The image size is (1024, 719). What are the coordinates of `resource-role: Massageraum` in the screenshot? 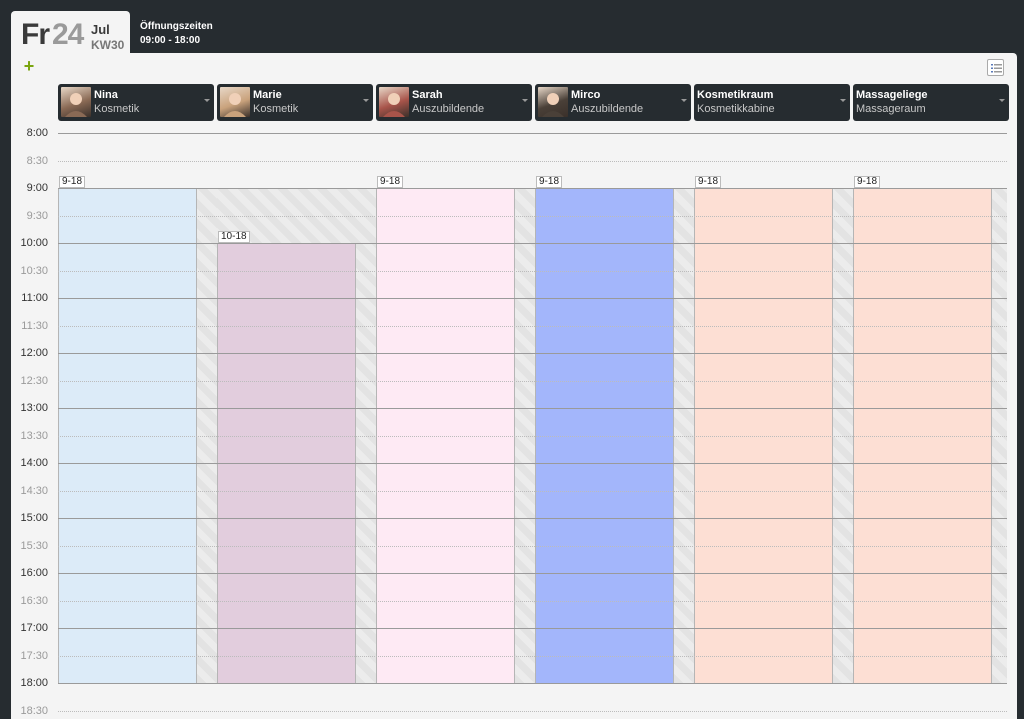 It's located at (891, 109).